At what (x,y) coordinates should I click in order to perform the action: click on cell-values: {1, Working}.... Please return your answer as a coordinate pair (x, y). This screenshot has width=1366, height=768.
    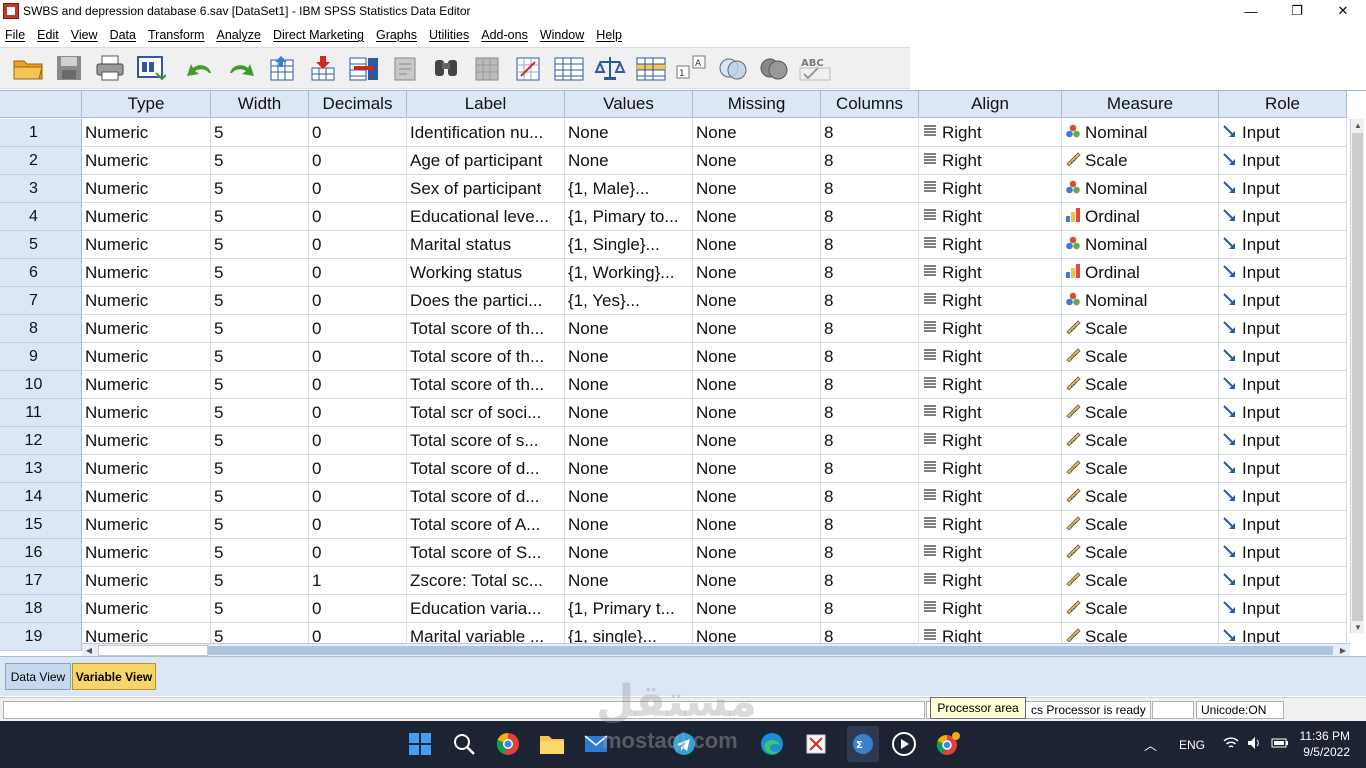
    Looking at the image, I should click on (629, 273).